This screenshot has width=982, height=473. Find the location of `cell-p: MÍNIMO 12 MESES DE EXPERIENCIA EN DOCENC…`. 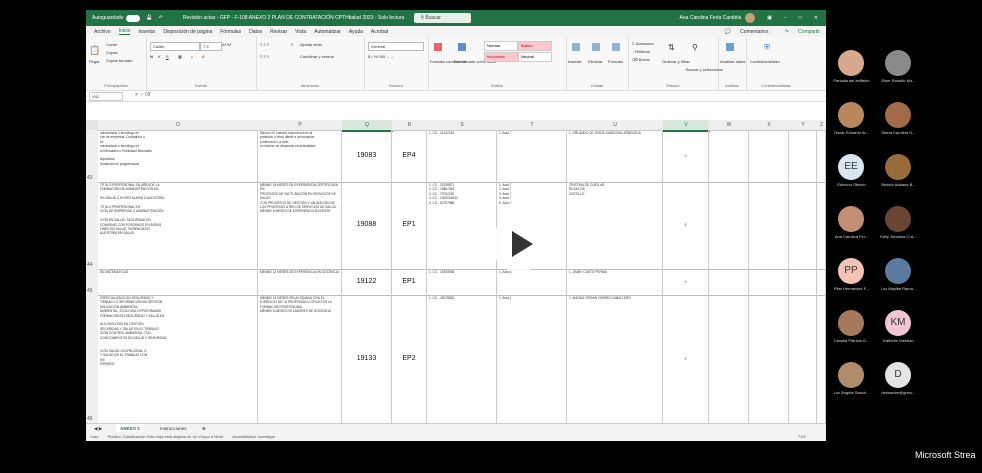

cell-p: MÍNIMO 12 MESES DE EXPERIENCIA EN DOCENC… is located at coordinates (300, 282).